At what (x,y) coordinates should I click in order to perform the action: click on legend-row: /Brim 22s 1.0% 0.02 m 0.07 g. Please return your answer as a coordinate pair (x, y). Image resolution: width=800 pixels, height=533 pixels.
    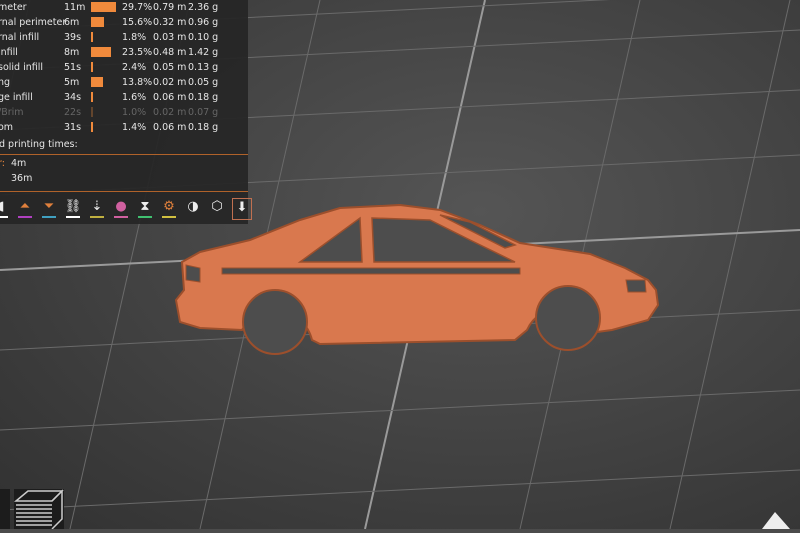
    Looking at the image, I should click on (124, 112).